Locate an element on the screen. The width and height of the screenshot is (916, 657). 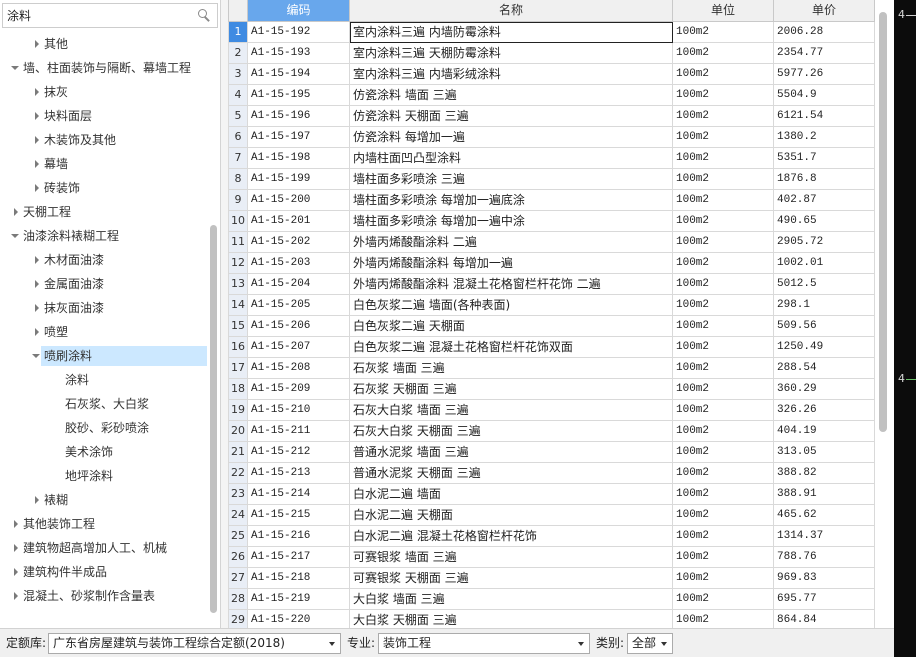
code-cell: A1-15-201 is located at coordinates (299, 221).